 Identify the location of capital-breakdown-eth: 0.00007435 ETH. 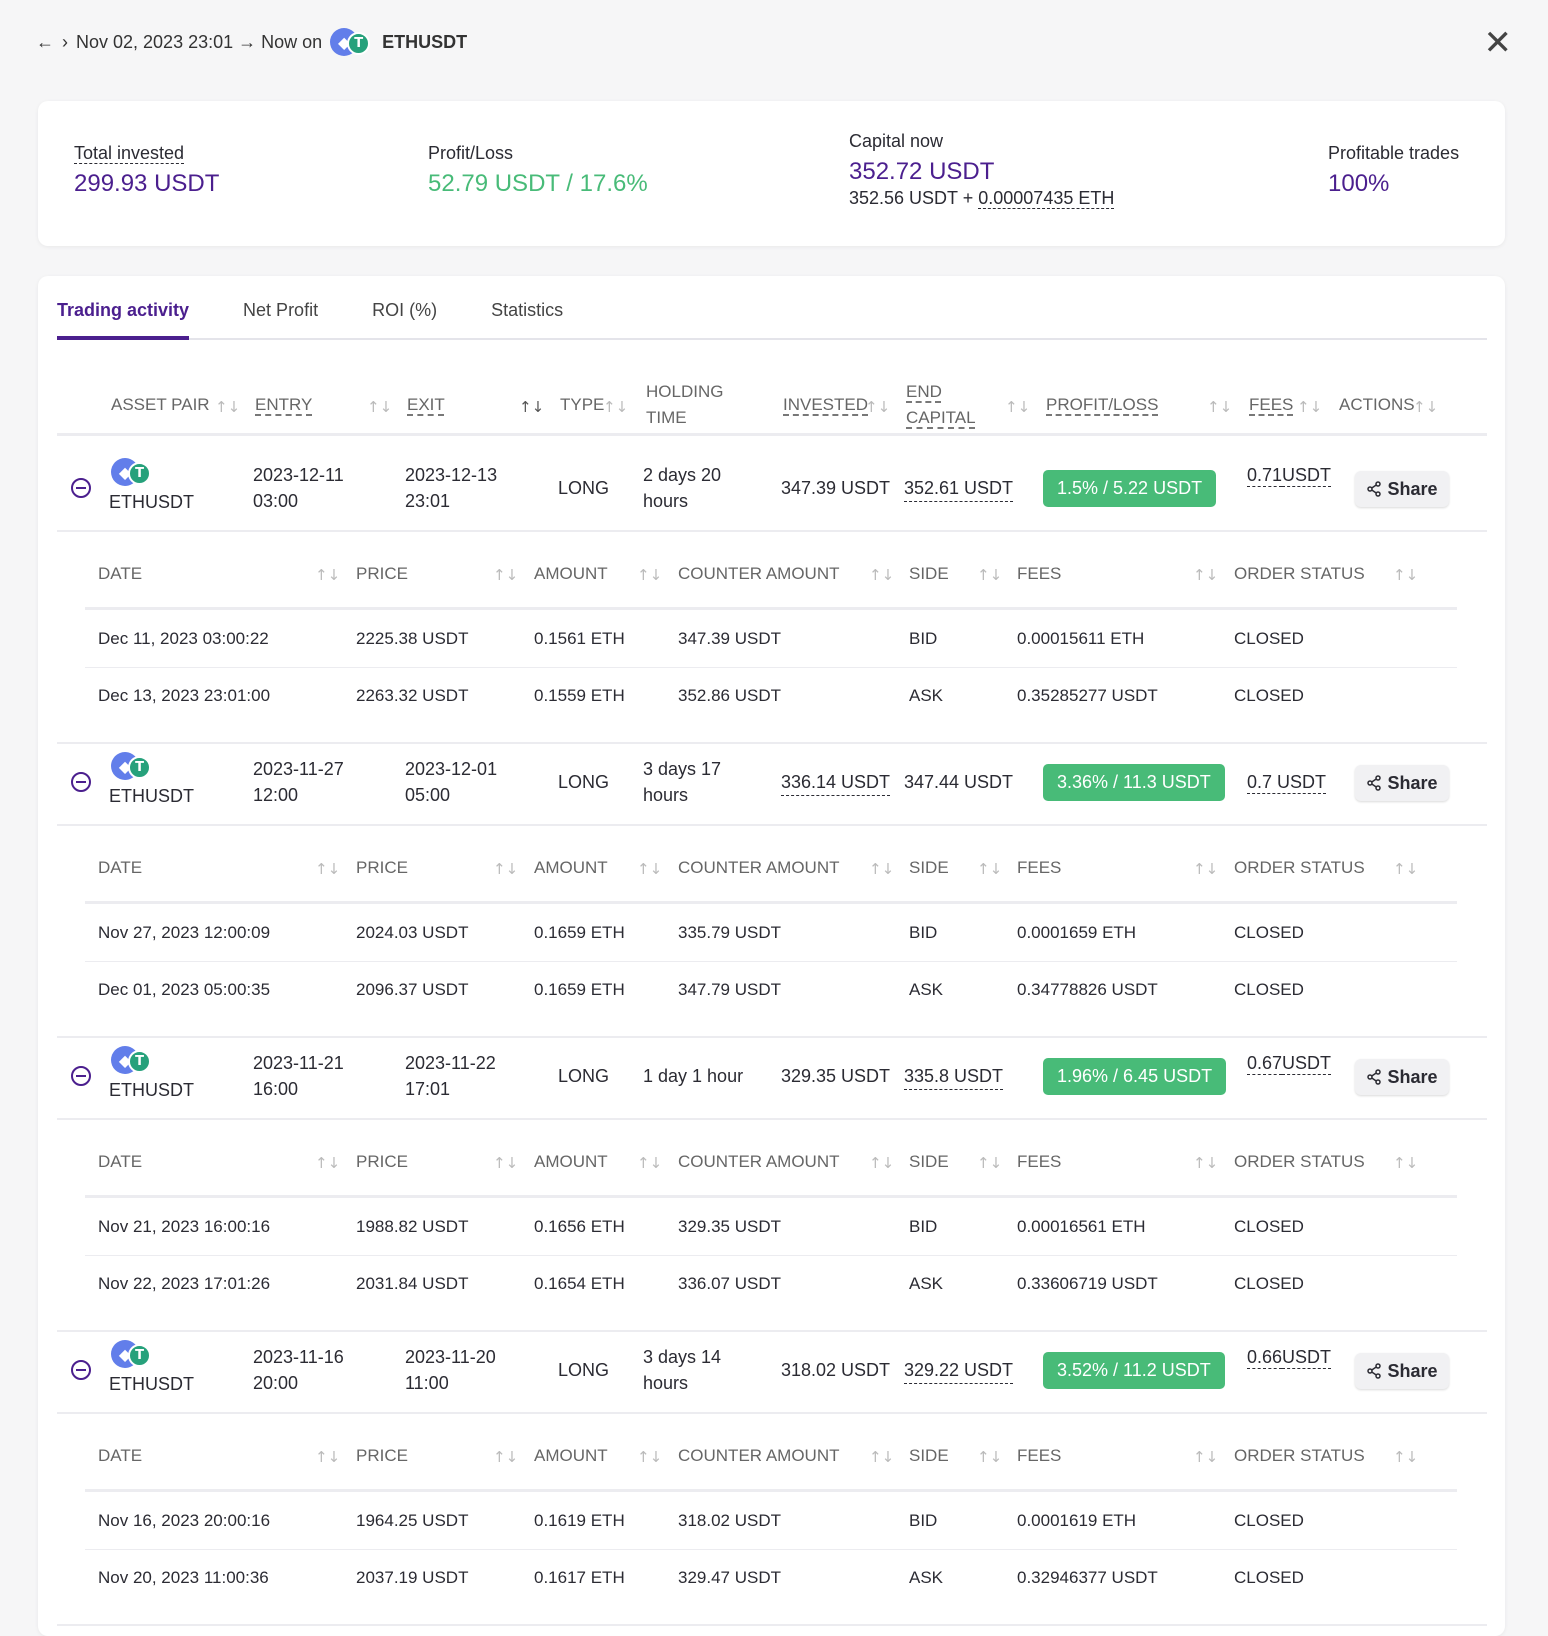
(1046, 198).